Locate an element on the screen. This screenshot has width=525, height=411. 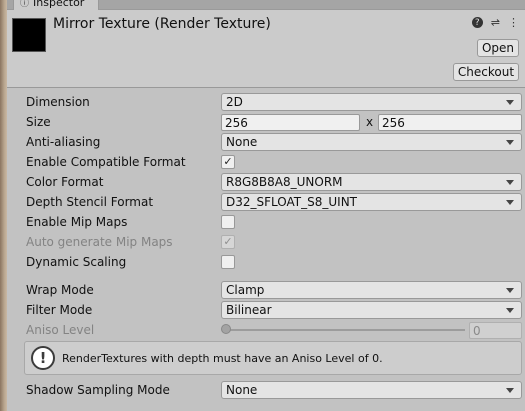
row-aniso-level: Aniso Level 0 is located at coordinates (266, 330).